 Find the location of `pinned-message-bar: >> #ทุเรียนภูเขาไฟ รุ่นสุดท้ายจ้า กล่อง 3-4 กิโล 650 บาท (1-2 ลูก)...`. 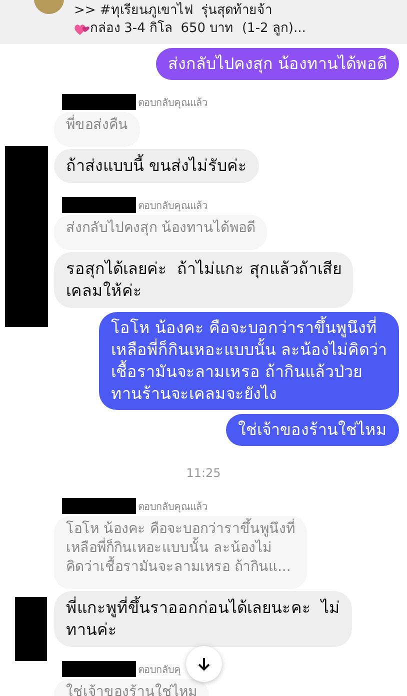

pinned-message-bar: >> #ทุเรียนภูเขาไฟ รุ่นสุดท้ายจ้า กล่อง 3-4 กิโล 650 บาท (1-2 ลูก)... is located at coordinates (203, 22).